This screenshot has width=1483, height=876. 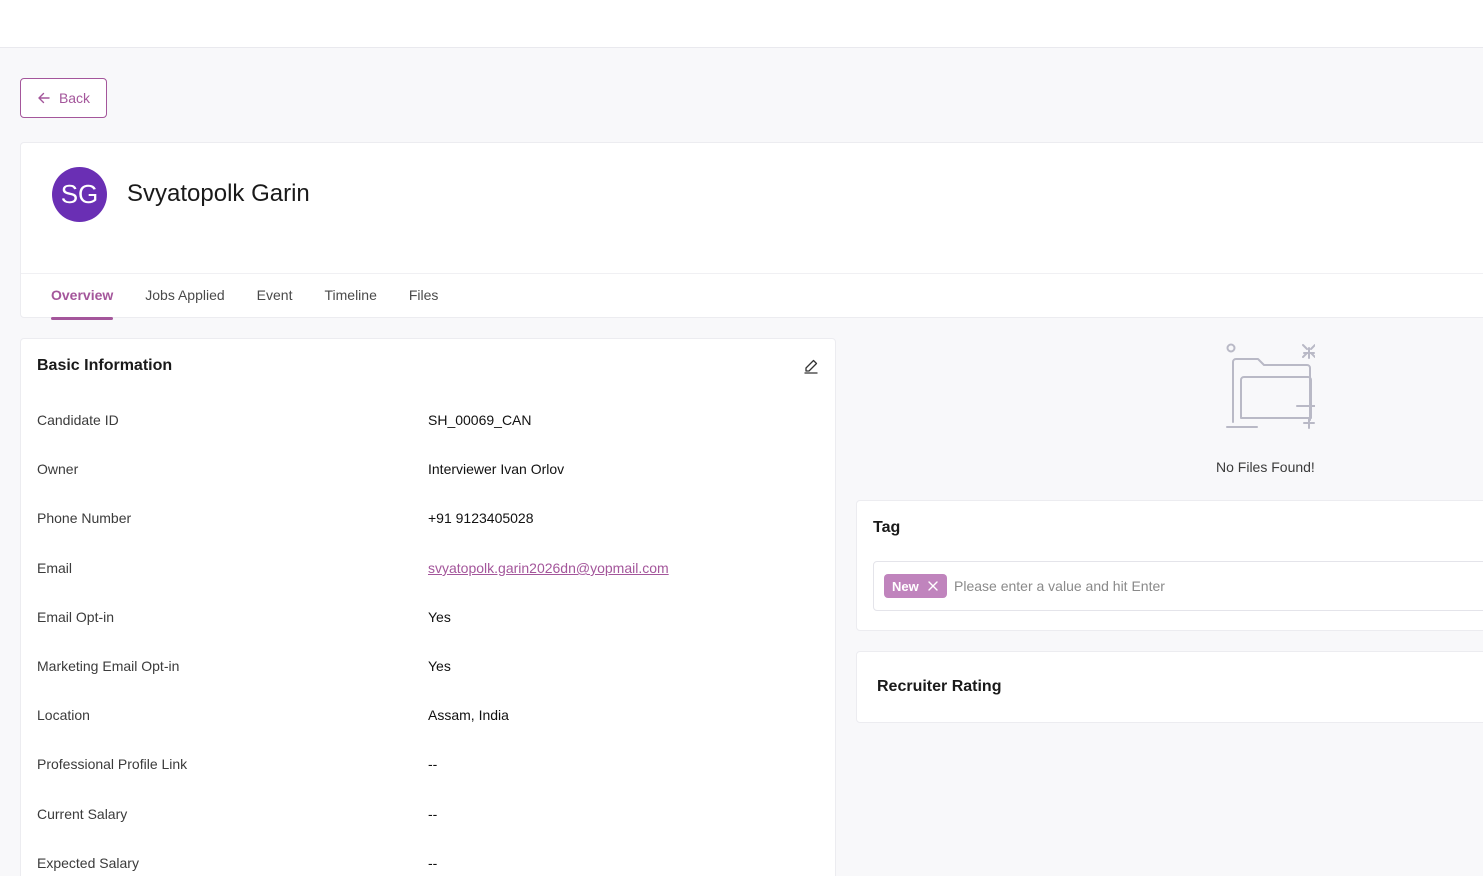 I want to click on info-label: Candidate ID, so click(x=78, y=420).